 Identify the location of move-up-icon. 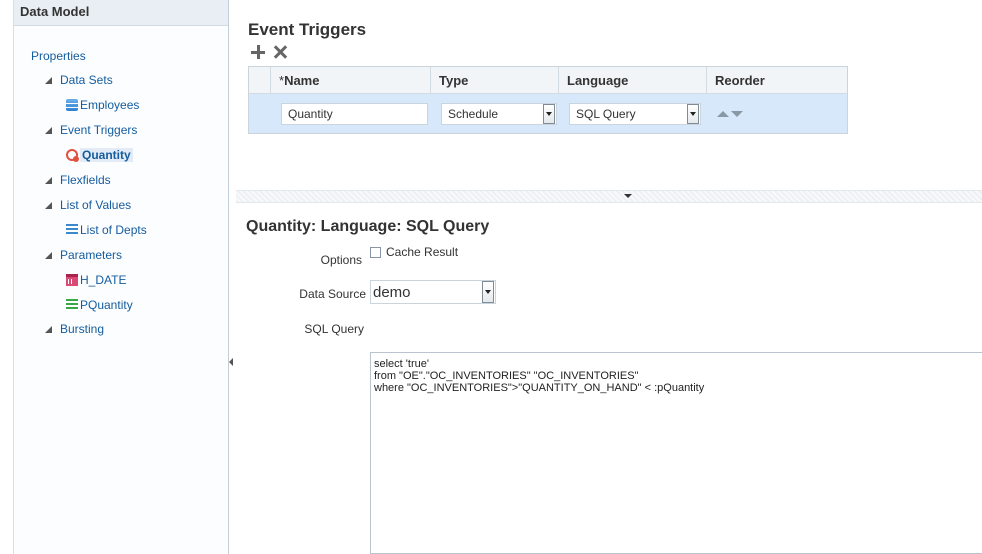
(723, 113).